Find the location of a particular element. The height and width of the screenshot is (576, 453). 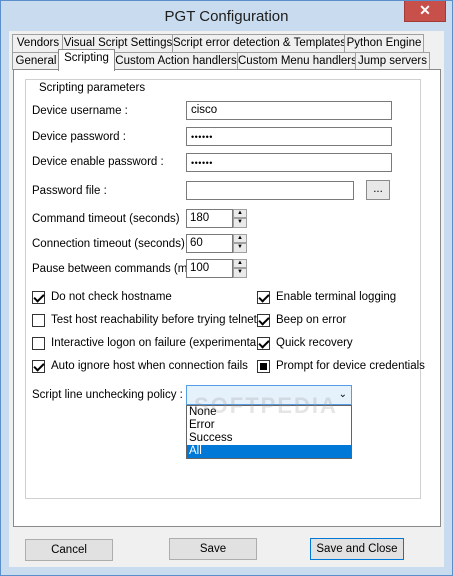

checkbox-label: Beep on error is located at coordinates (311, 320).